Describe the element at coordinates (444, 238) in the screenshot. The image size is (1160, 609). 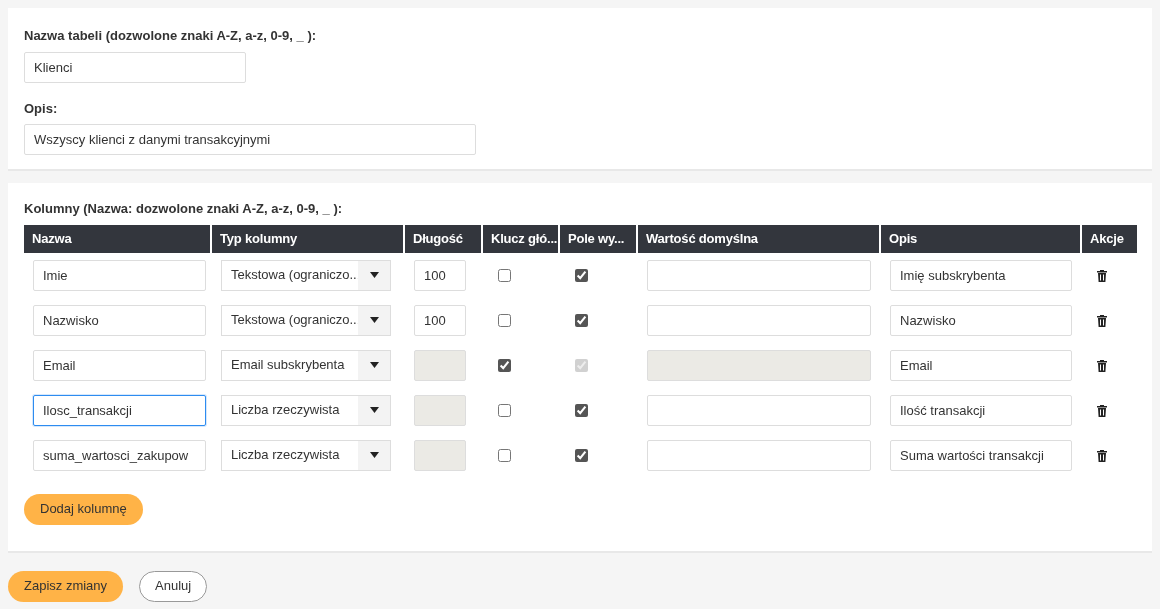
I see `column-header: Długość` at that location.